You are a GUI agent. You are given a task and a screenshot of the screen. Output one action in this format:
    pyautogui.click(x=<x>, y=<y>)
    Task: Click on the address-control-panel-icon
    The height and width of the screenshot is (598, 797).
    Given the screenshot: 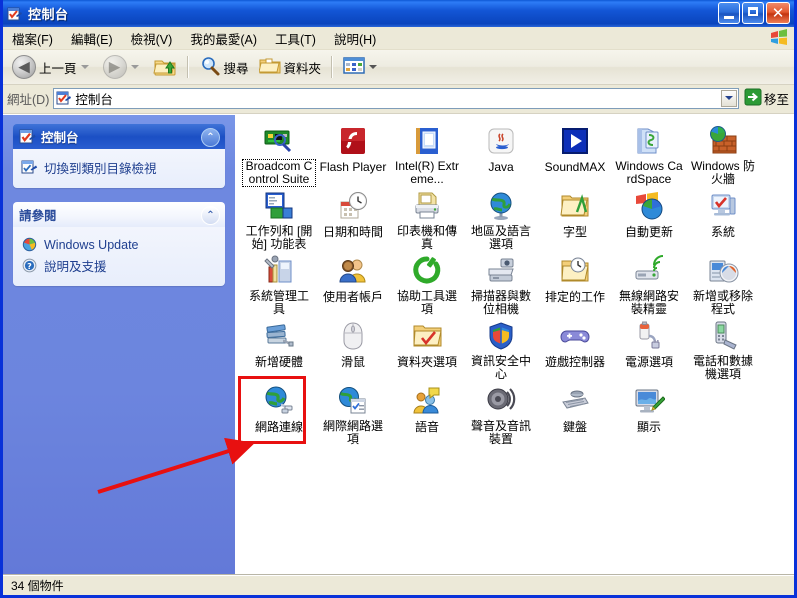 What is the action you would take?
    pyautogui.click(x=64, y=98)
    